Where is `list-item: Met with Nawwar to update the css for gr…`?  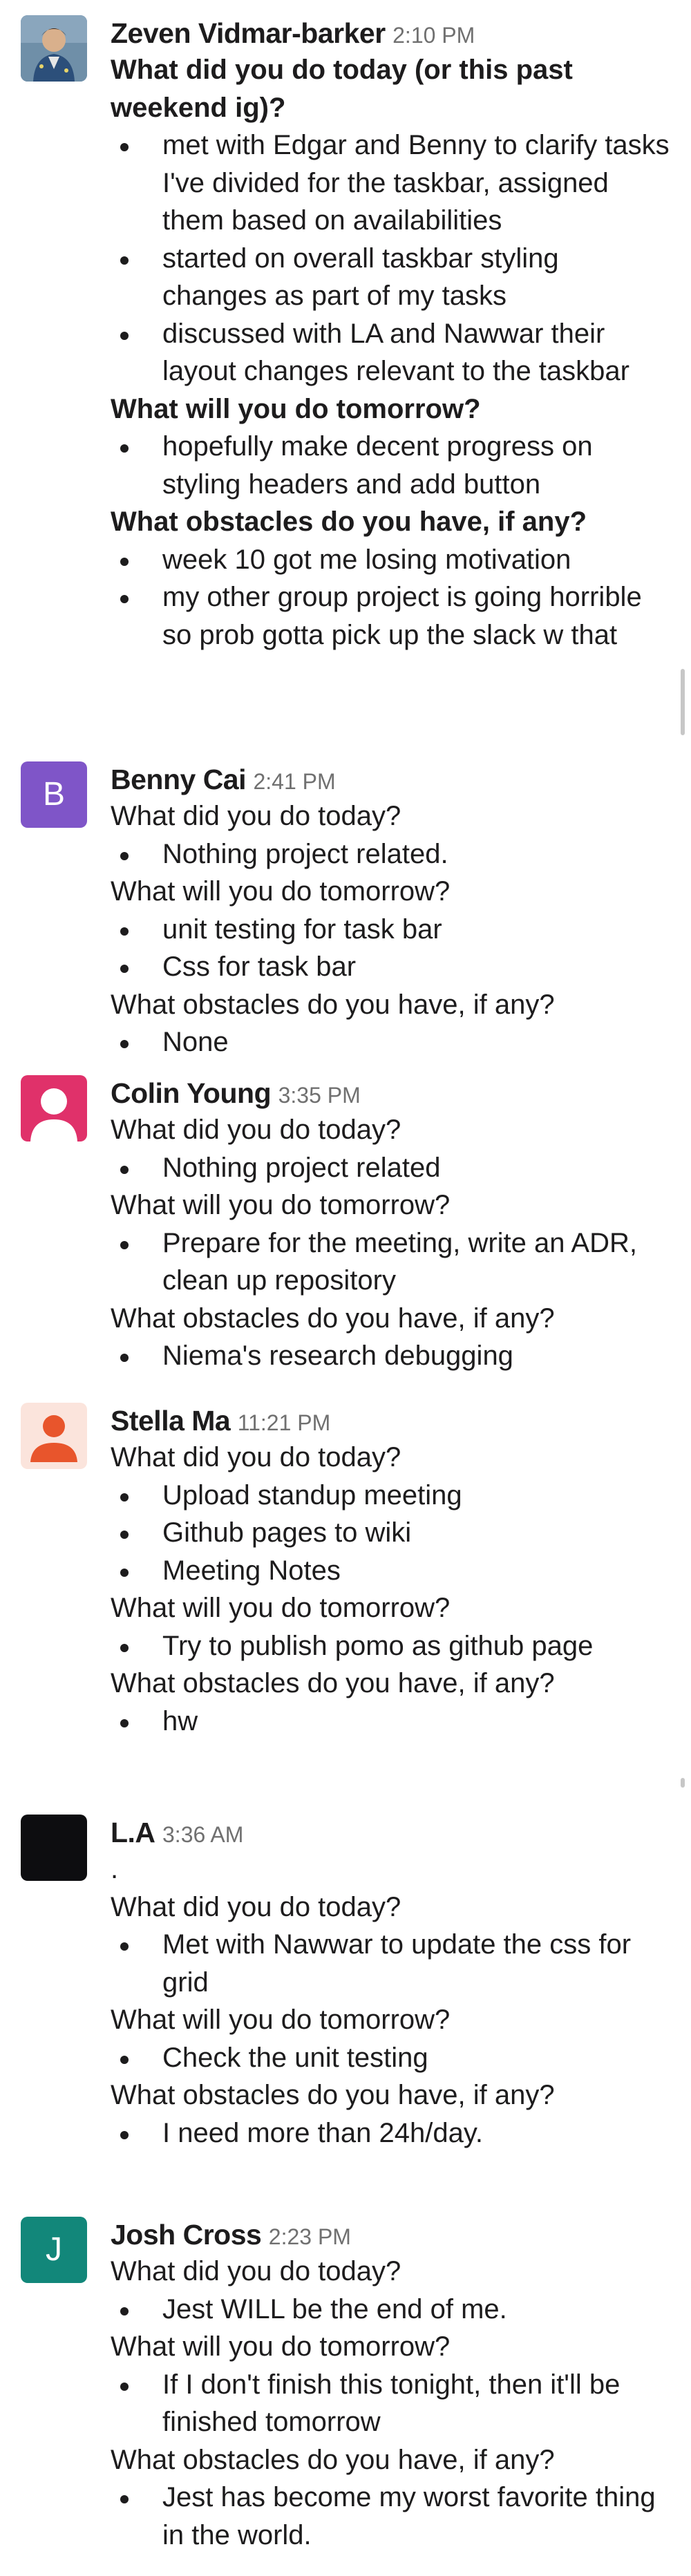 list-item: Met with Nawwar to update the css for gr… is located at coordinates (390, 1963).